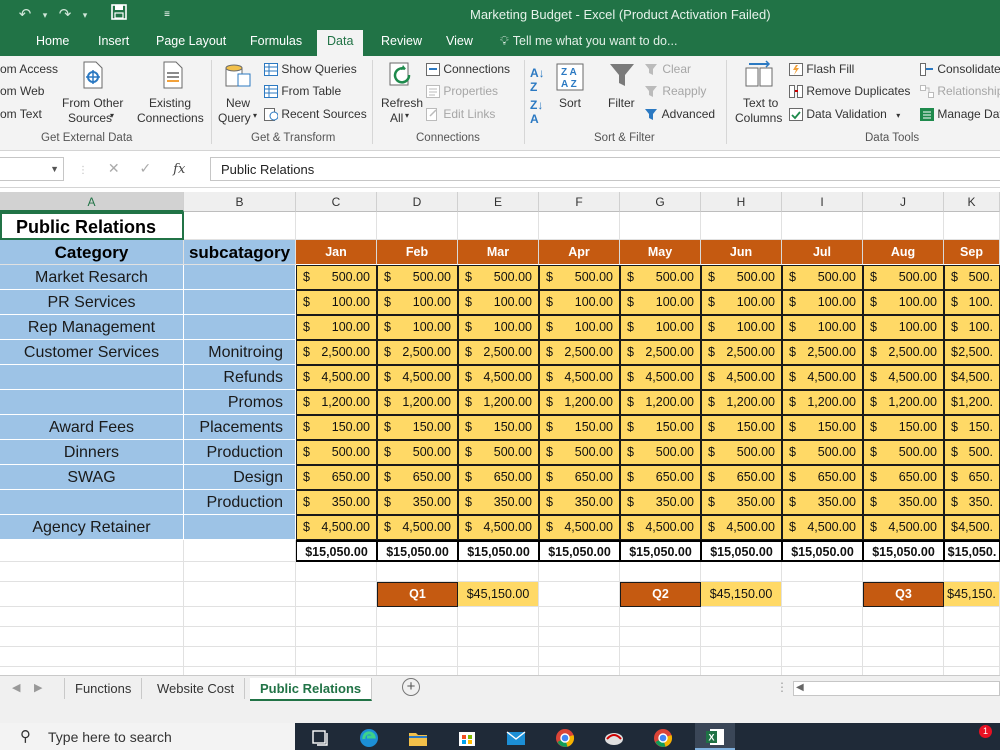  I want to click on existing-connections-button: Existing, so click(170, 103).